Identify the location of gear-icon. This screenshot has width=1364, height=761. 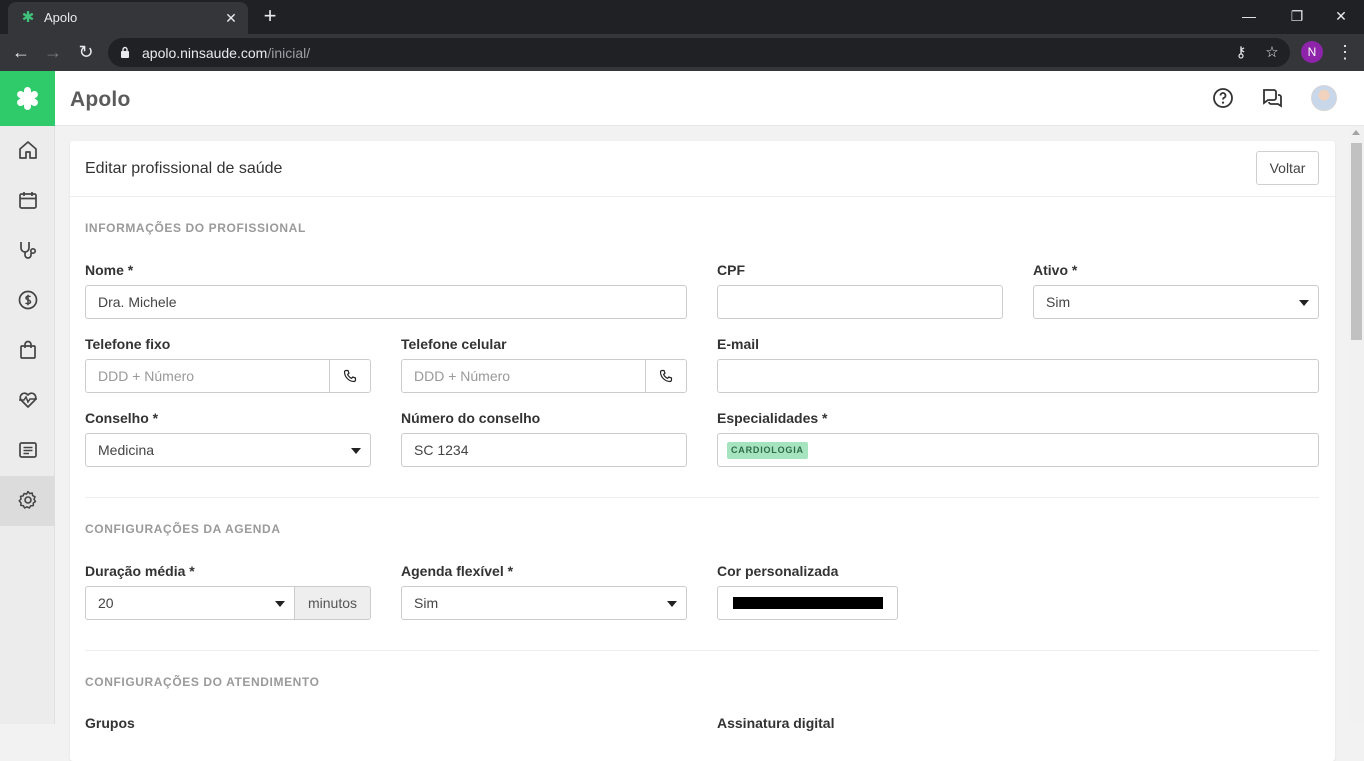
(27, 499).